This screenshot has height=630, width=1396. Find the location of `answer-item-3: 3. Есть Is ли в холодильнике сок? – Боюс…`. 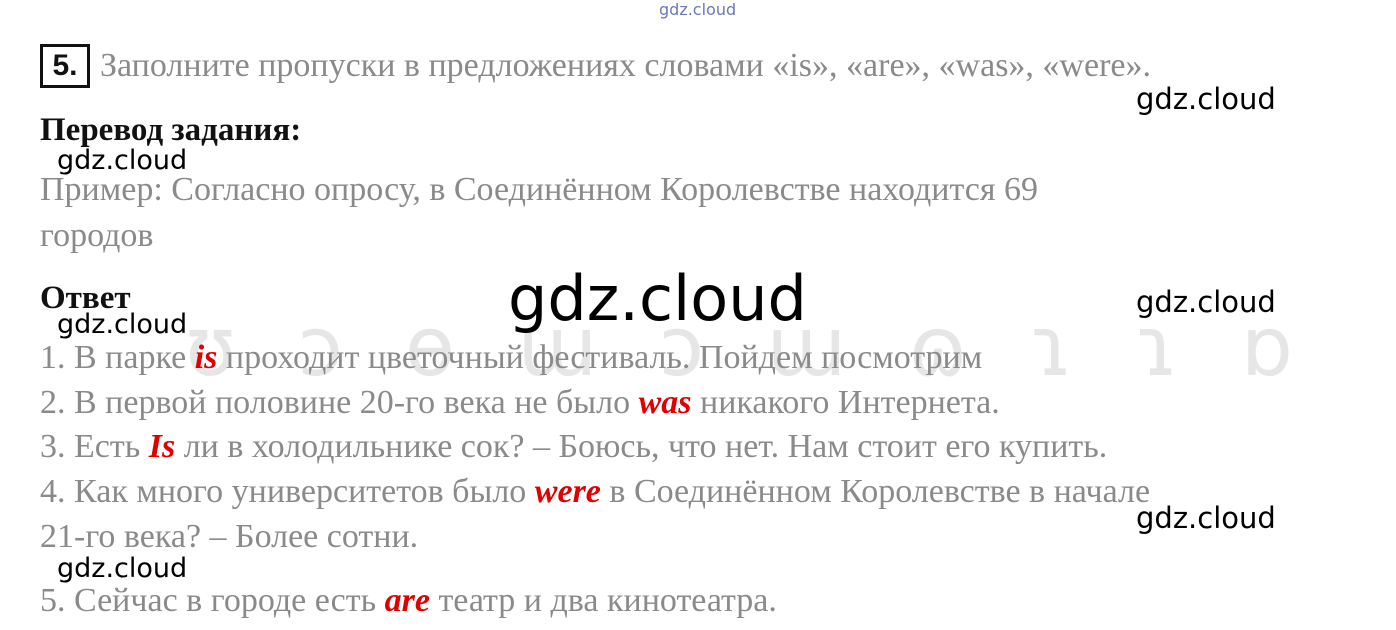

answer-item-3: 3. Есть Is ли в холодильнике сок? – Боюс… is located at coordinates (574, 446).